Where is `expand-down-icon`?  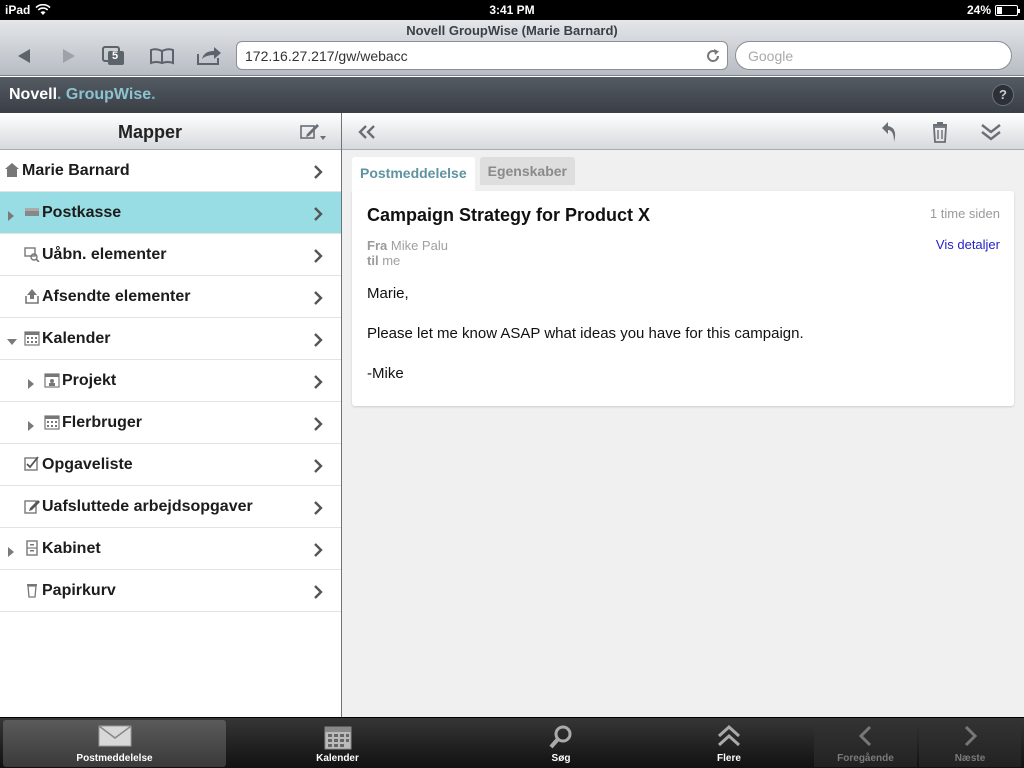 expand-down-icon is located at coordinates (12, 339).